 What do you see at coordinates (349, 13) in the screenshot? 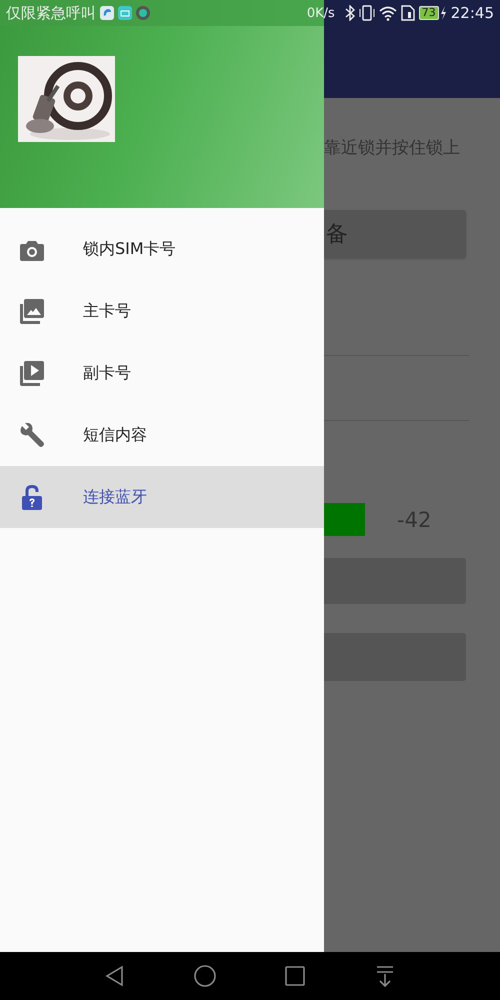
I see `bluetooth-icon` at bounding box center [349, 13].